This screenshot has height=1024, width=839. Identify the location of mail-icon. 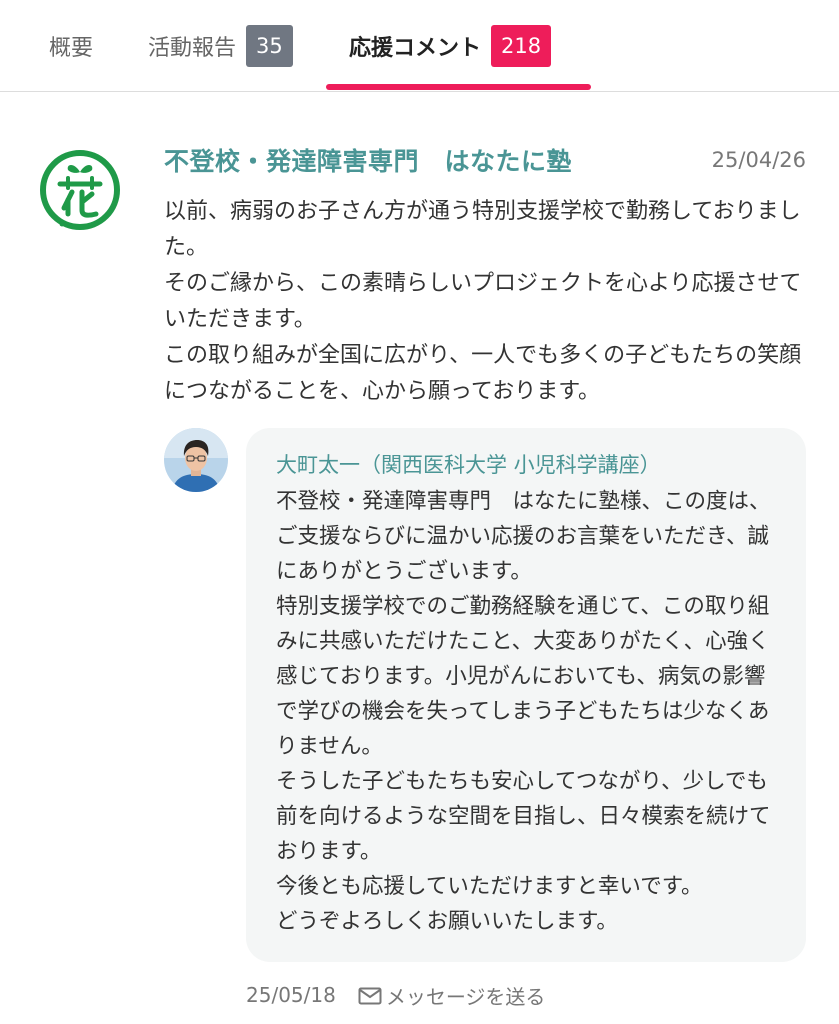
(370, 995).